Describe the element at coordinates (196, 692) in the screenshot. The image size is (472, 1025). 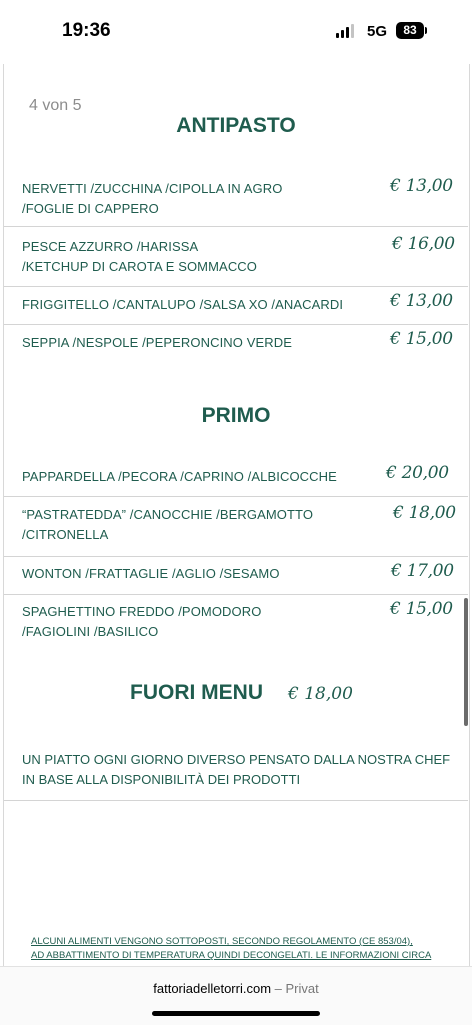
I see `section-title-fuori-menu: FUORI MENU` at that location.